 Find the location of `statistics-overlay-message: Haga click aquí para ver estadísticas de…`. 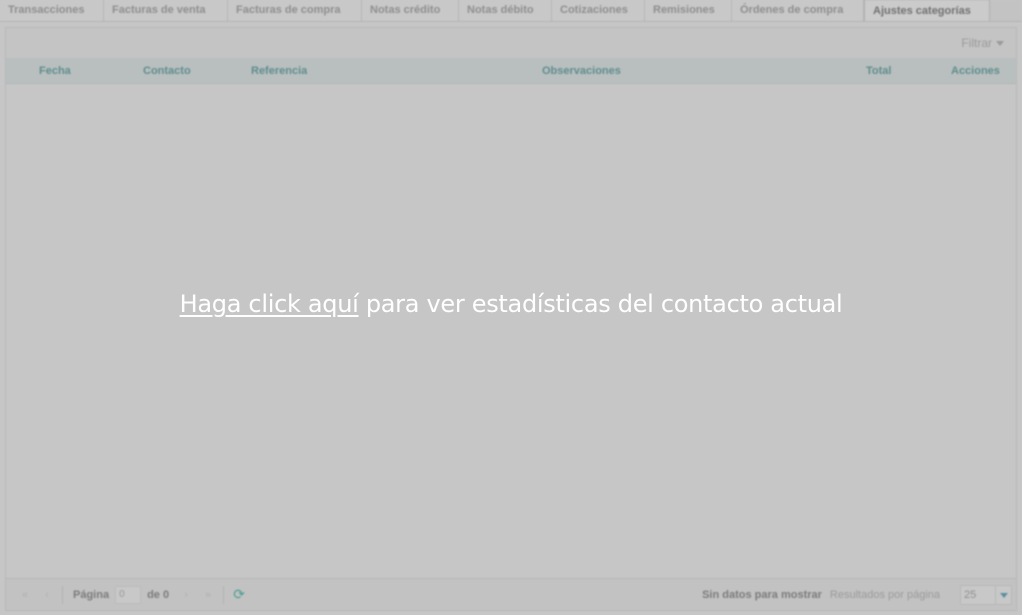

statistics-overlay-message: Haga click aquí para ver estadísticas de… is located at coordinates (511, 304).